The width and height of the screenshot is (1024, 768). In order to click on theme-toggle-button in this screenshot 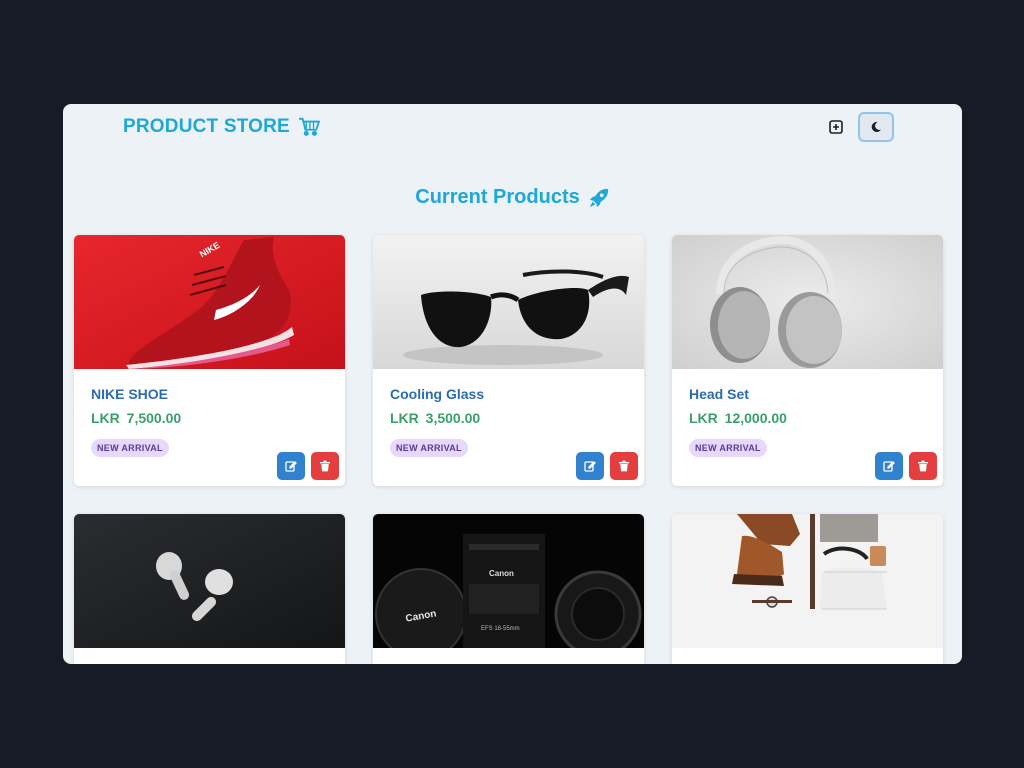, I will do `click(876, 127)`.